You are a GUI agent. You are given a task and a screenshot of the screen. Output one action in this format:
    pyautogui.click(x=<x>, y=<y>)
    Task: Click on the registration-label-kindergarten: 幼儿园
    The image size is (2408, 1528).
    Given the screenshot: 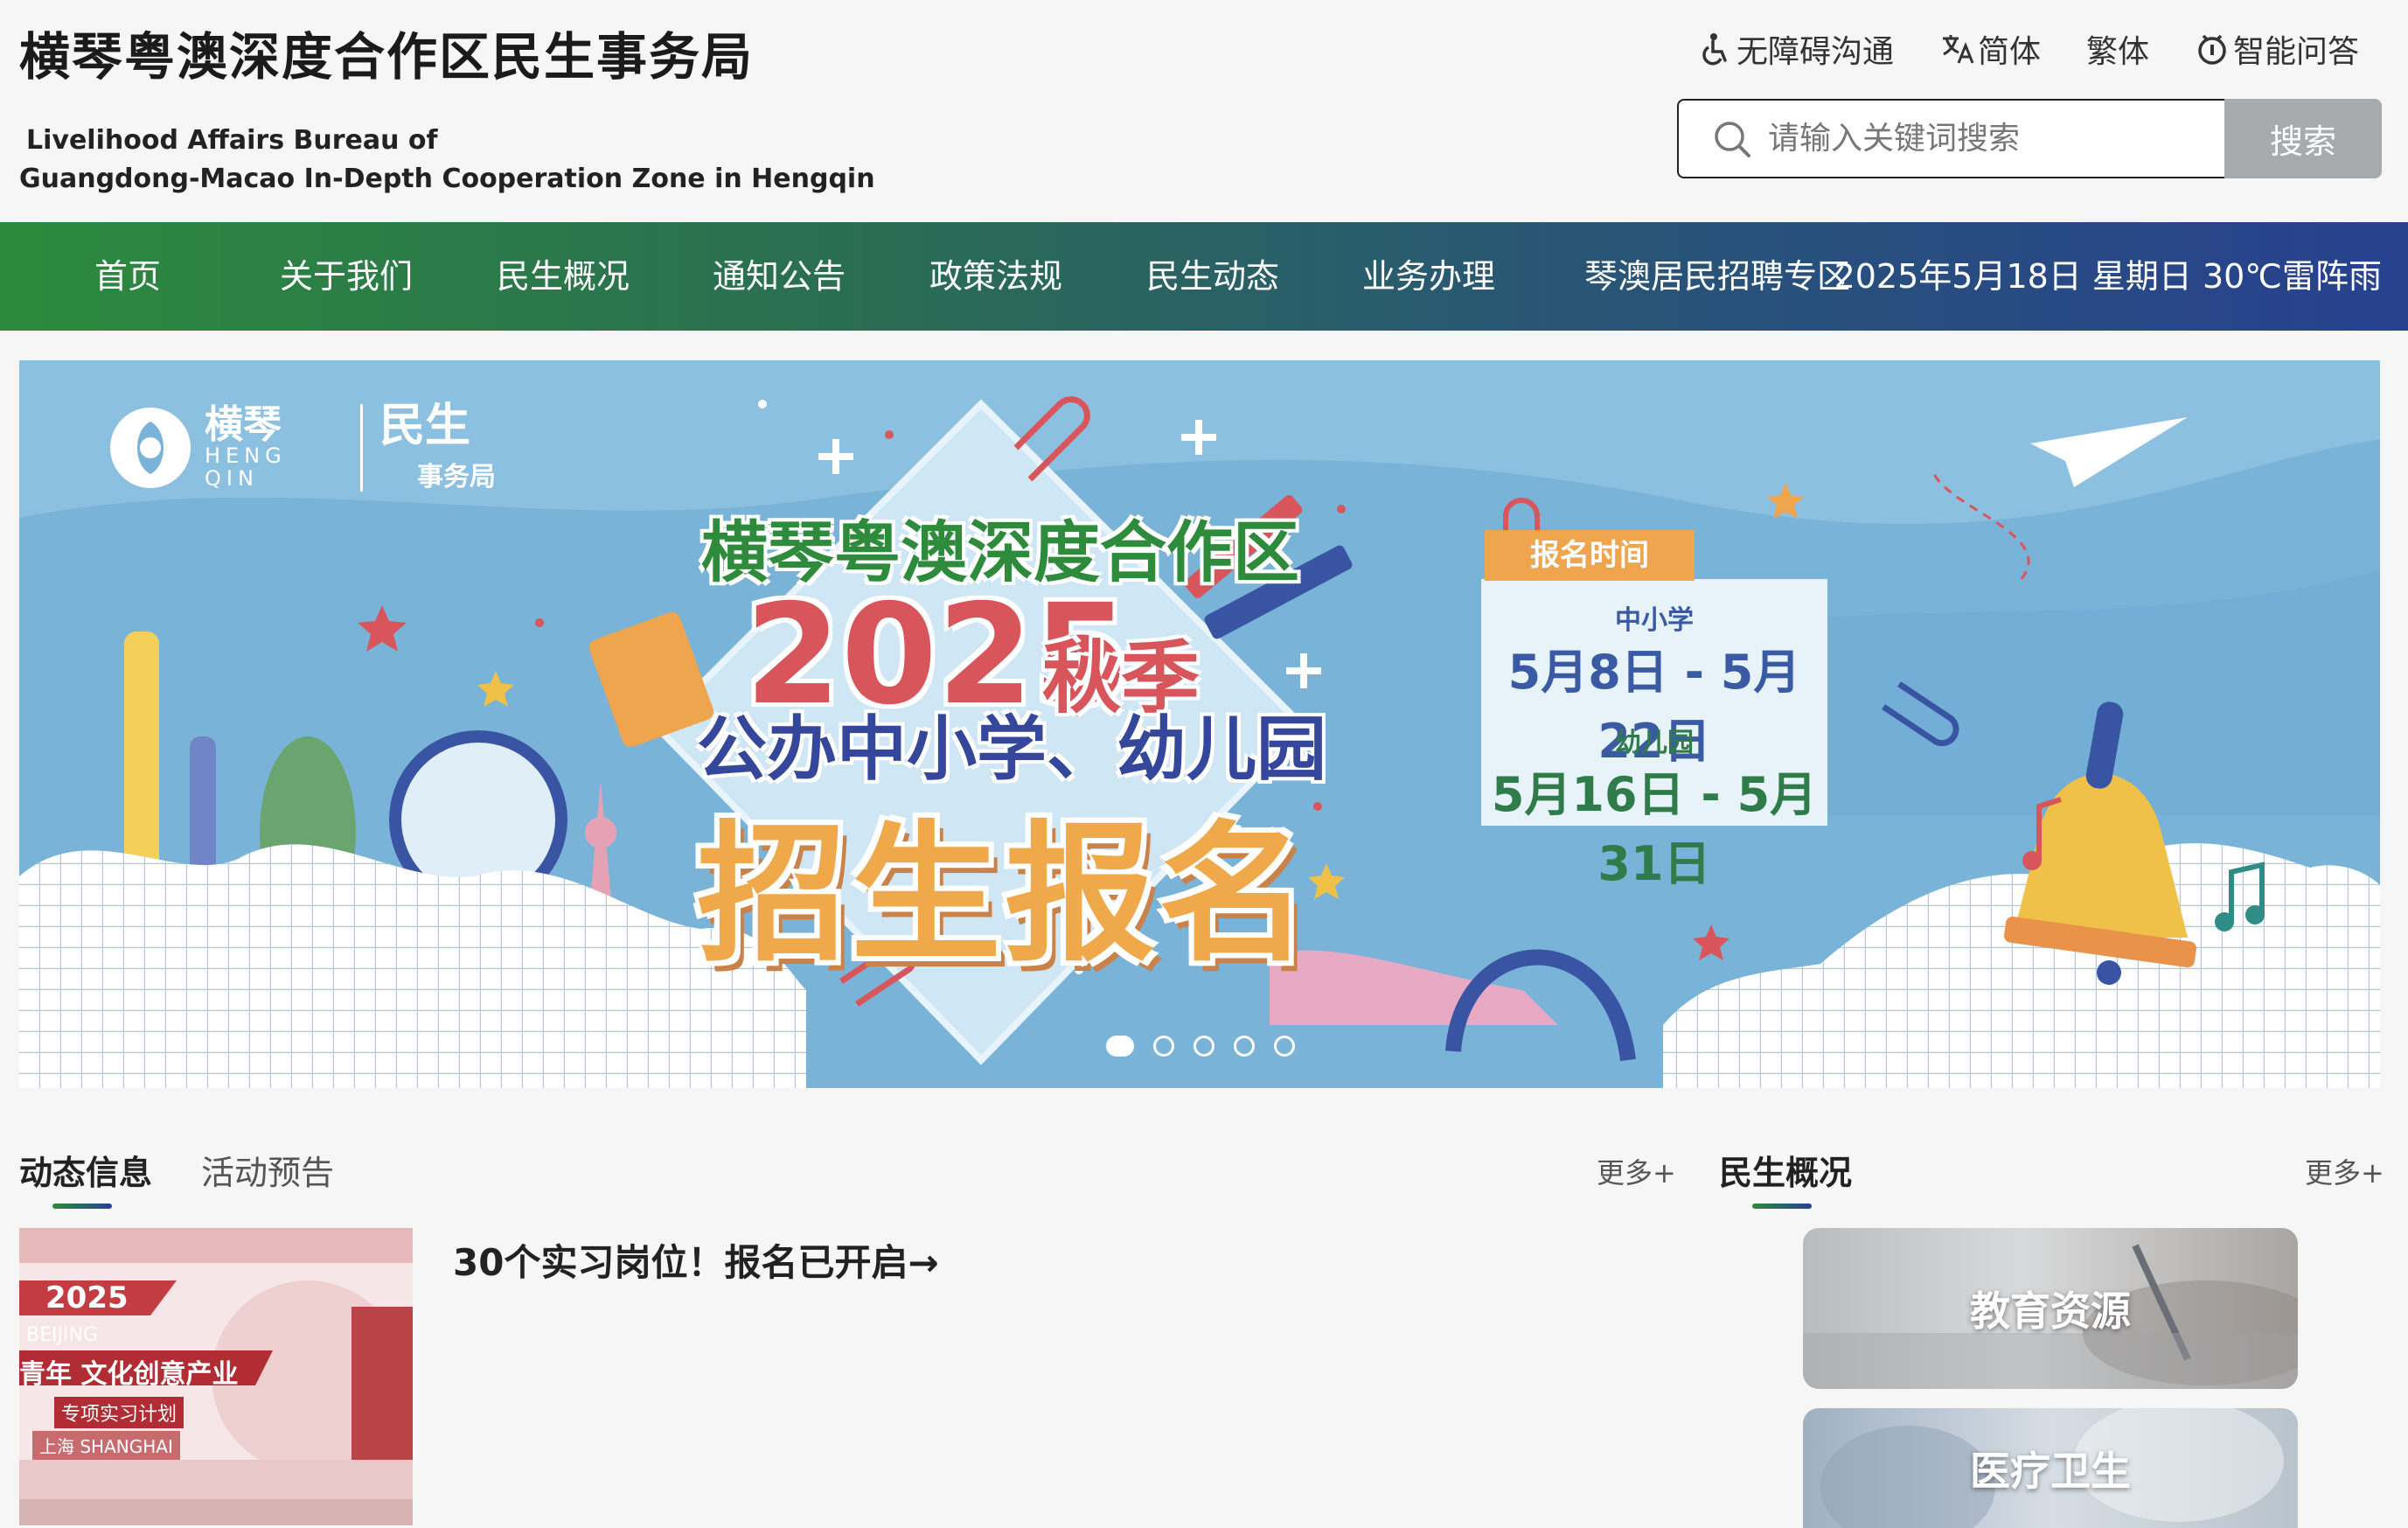 What is the action you would take?
    pyautogui.click(x=1654, y=743)
    